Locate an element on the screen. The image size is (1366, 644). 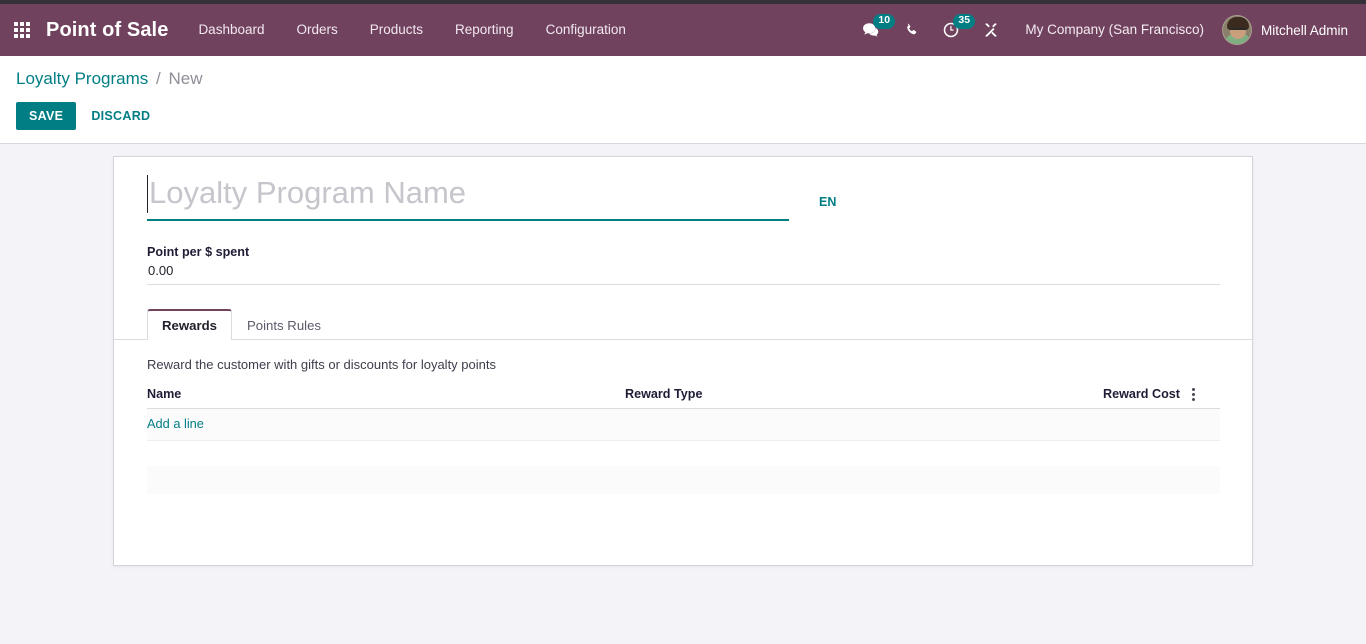
title-row: EN is located at coordinates (683, 197).